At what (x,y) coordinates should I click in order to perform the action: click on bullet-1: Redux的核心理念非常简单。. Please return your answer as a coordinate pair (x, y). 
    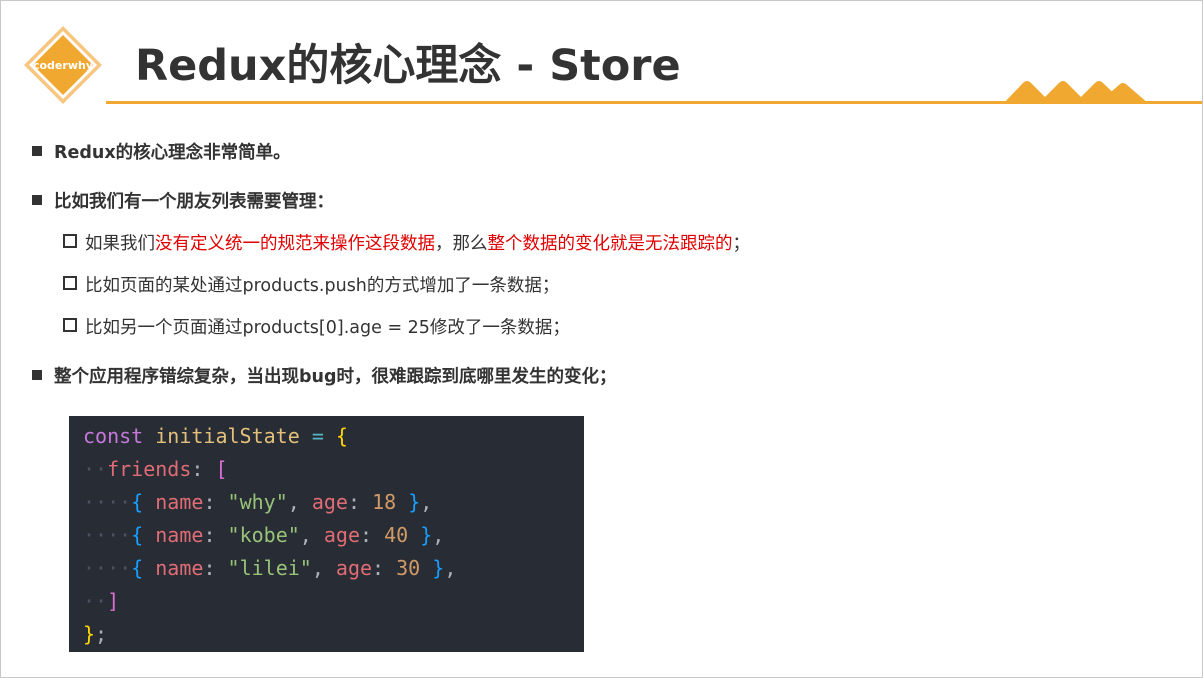
    Looking at the image, I should click on (161, 151).